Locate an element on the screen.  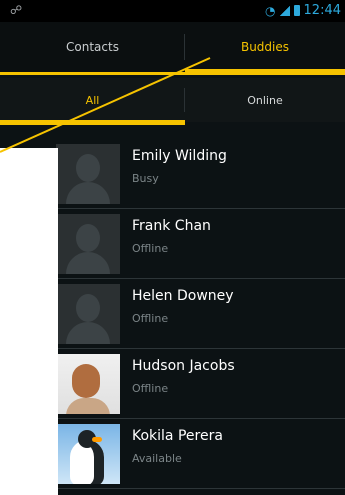
top-tabs: Contacts Buddies is located at coordinates (172, 47).